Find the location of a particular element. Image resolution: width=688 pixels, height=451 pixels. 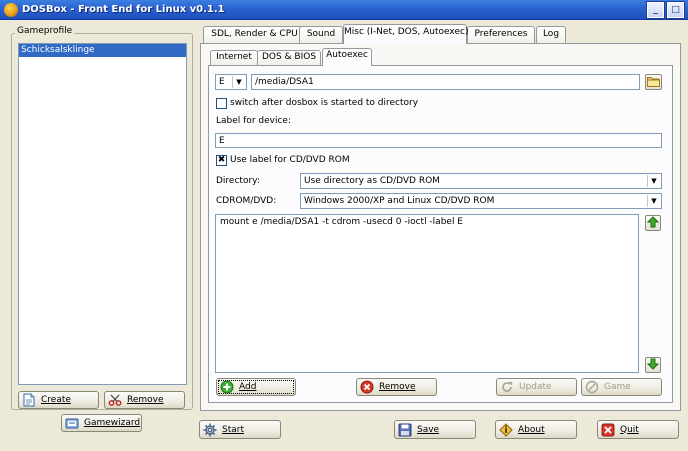

quit-label: Quit is located at coordinates (629, 429).